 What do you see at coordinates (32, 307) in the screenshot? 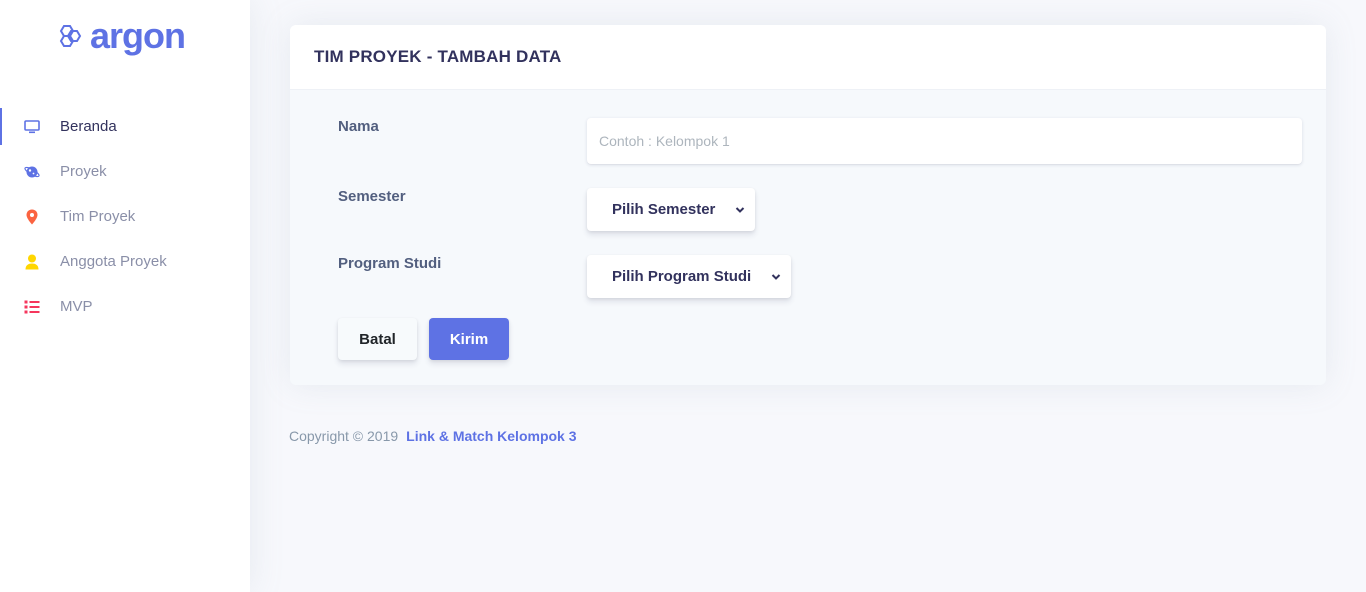
I see `list-icon` at bounding box center [32, 307].